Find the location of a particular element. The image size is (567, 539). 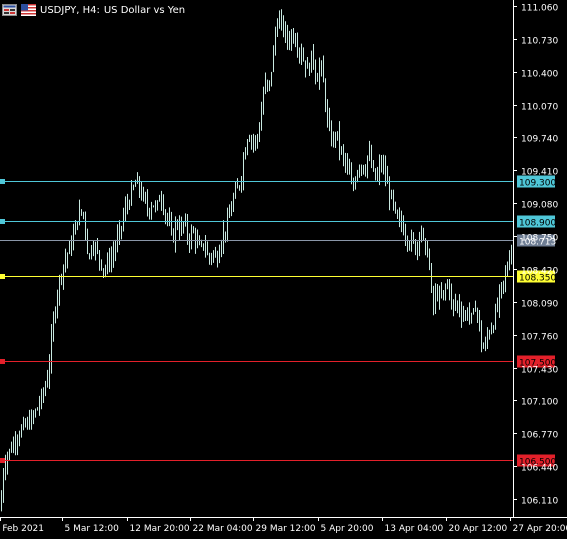

x-tick-label: 5 Mar 12:00 is located at coordinates (92, 529).